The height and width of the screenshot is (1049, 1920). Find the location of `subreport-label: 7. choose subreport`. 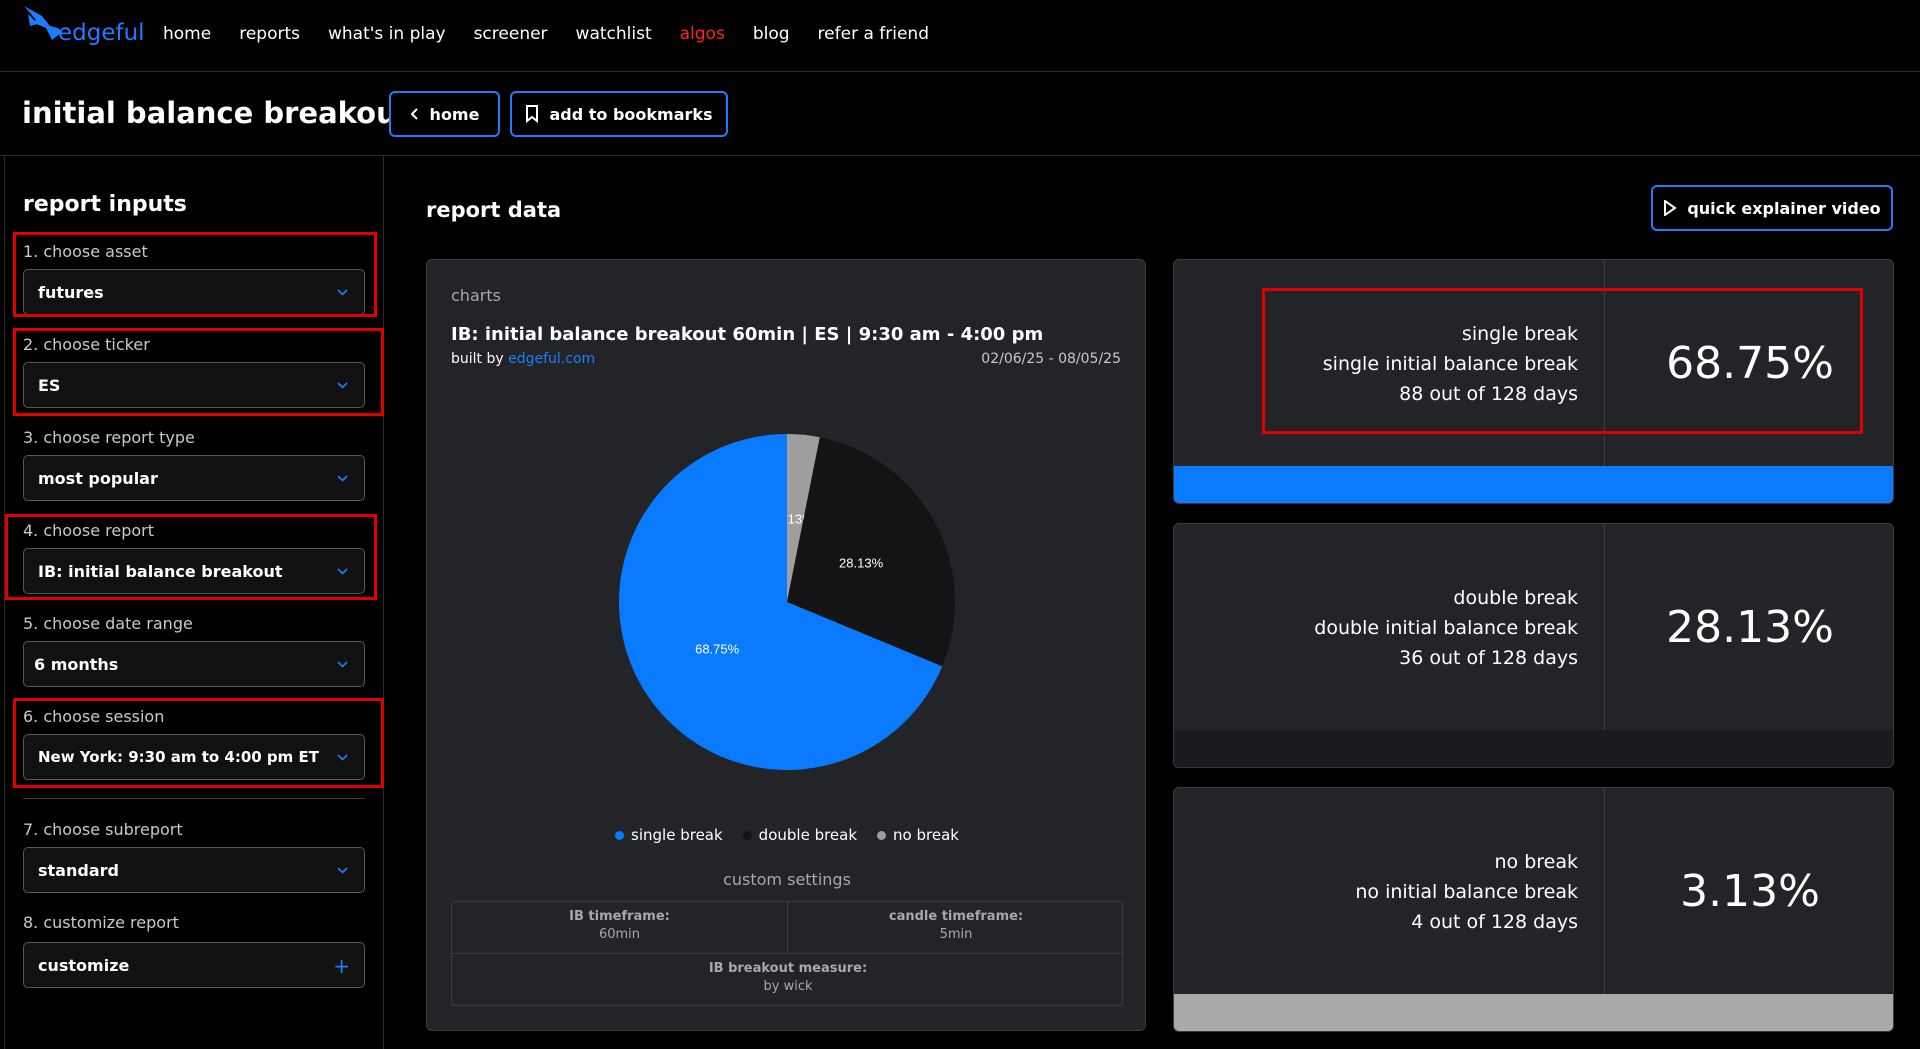

subreport-label: 7. choose subreport is located at coordinates (103, 829).